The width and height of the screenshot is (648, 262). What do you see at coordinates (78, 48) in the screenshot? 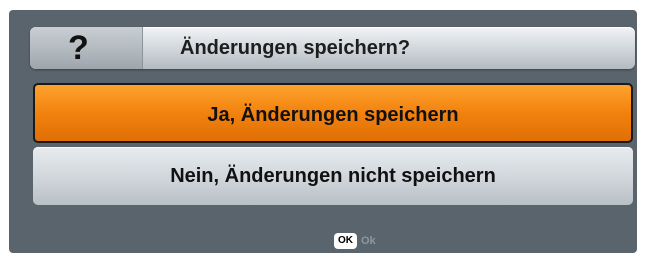
I see `question-mark-icon: ?` at bounding box center [78, 48].